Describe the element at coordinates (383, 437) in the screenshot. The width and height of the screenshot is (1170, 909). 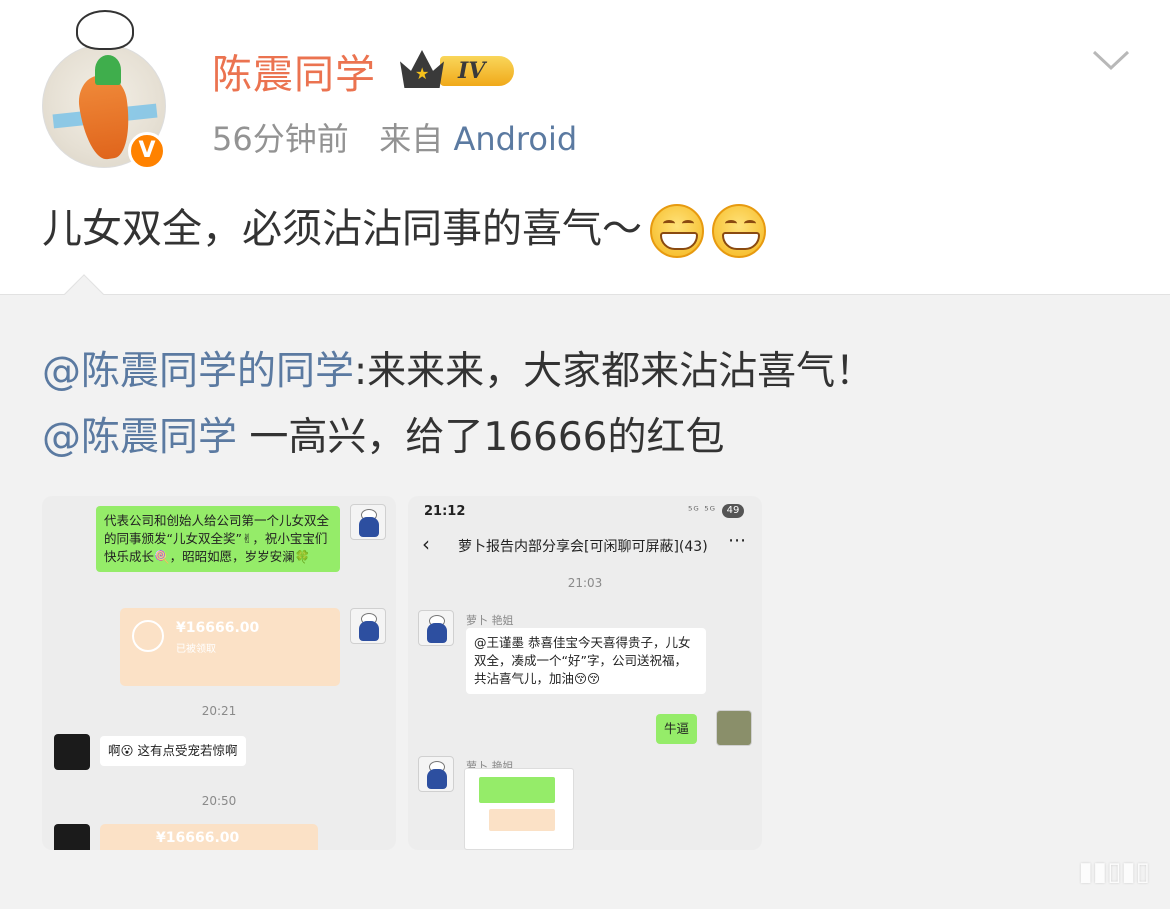
I see `retweet-line-2: @陈震同学 一高兴，给了16666的红包` at that location.